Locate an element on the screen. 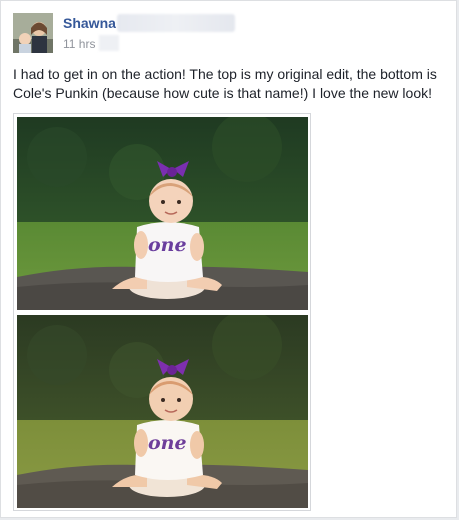 The width and height of the screenshot is (459, 520). redacted-privacy-icon is located at coordinates (109, 43).